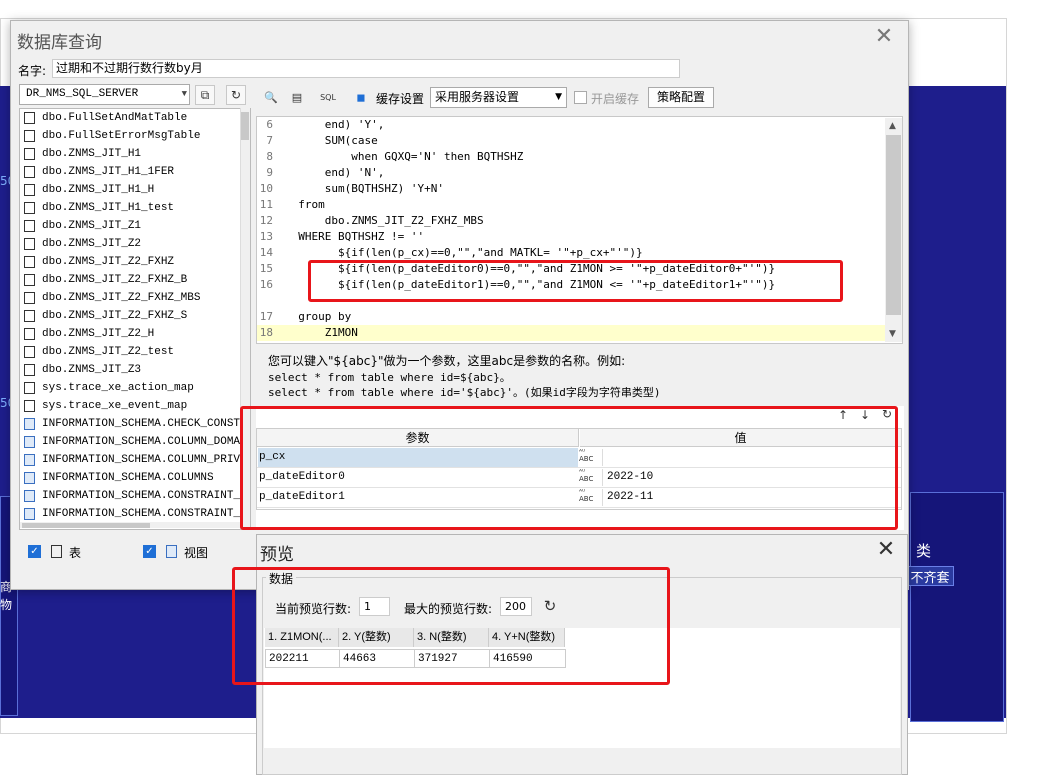 The height and width of the screenshot is (775, 1061). I want to click on line-number: 11, so click(266, 204).